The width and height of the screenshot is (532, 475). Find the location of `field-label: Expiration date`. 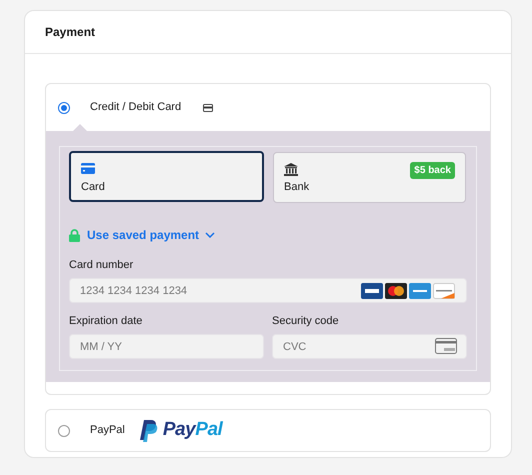

field-label: Expiration date is located at coordinates (106, 321).